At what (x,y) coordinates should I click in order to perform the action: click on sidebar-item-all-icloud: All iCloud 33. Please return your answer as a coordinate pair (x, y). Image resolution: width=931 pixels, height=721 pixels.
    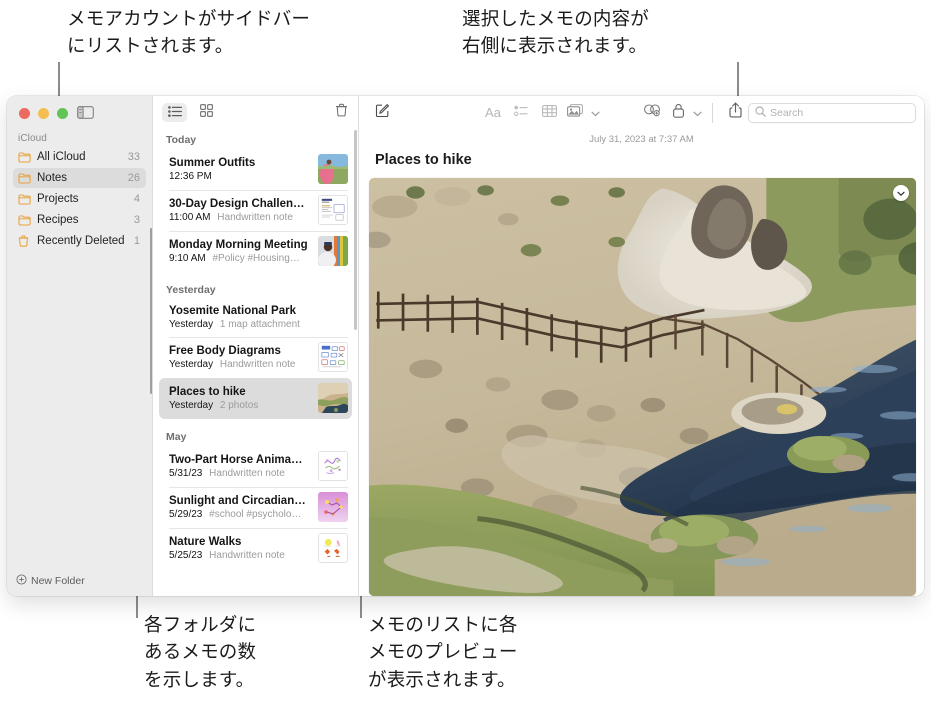
    Looking at the image, I should click on (79, 157).